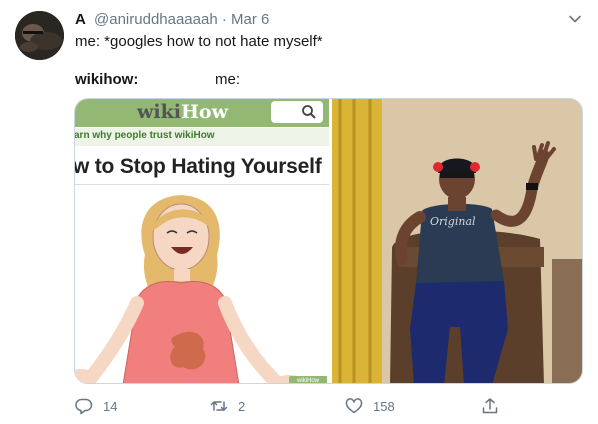 This screenshot has height=424, width=598. What do you see at coordinates (228, 79) in the screenshot?
I see `caption-me: me:` at bounding box center [228, 79].